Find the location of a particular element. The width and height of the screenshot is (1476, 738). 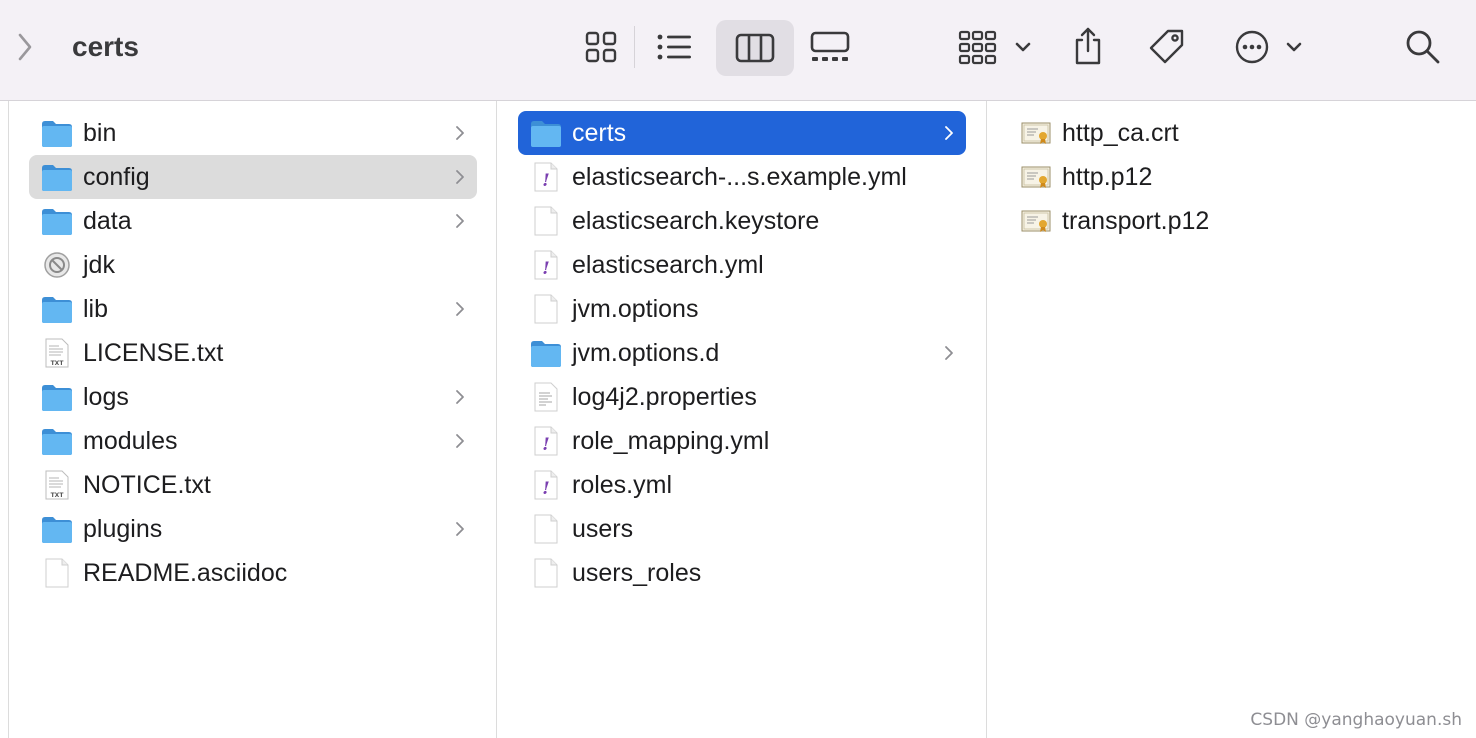

file-name: elasticsearch.keystore is located at coordinates (696, 221).